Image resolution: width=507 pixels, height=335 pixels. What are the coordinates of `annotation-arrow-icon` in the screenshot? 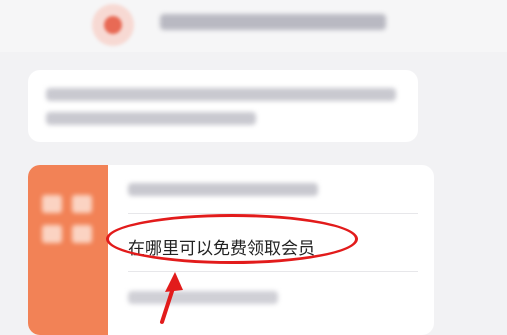 It's located at (171, 298).